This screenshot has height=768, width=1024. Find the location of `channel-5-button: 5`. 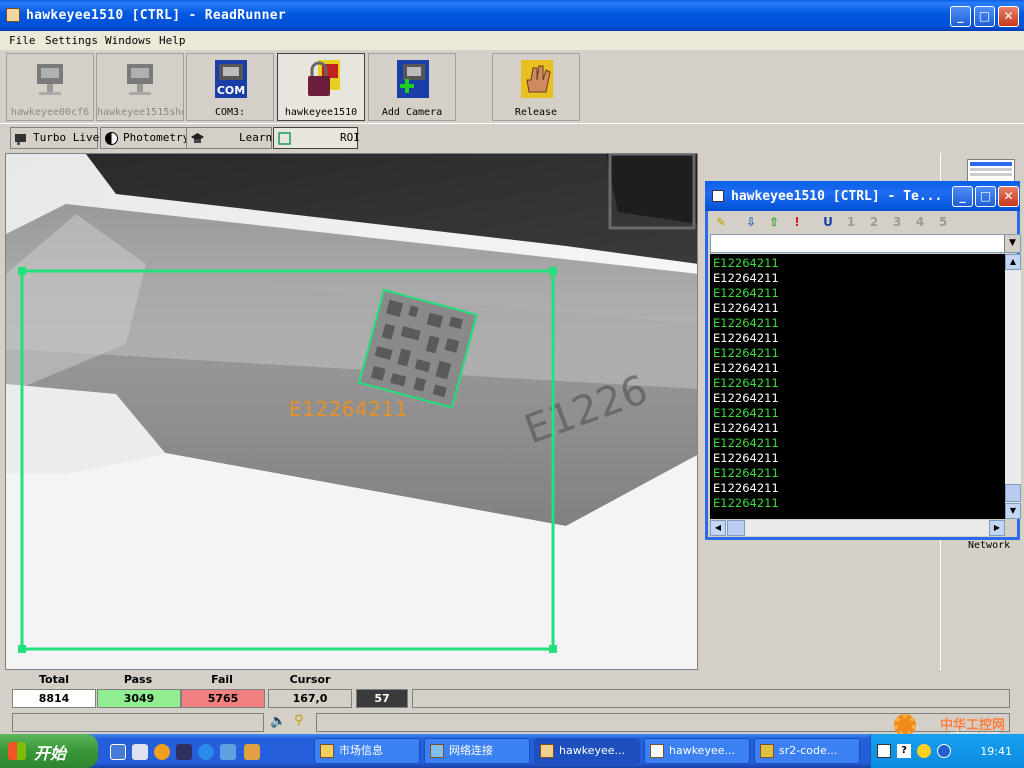

channel-5-button: 5 is located at coordinates (943, 222).